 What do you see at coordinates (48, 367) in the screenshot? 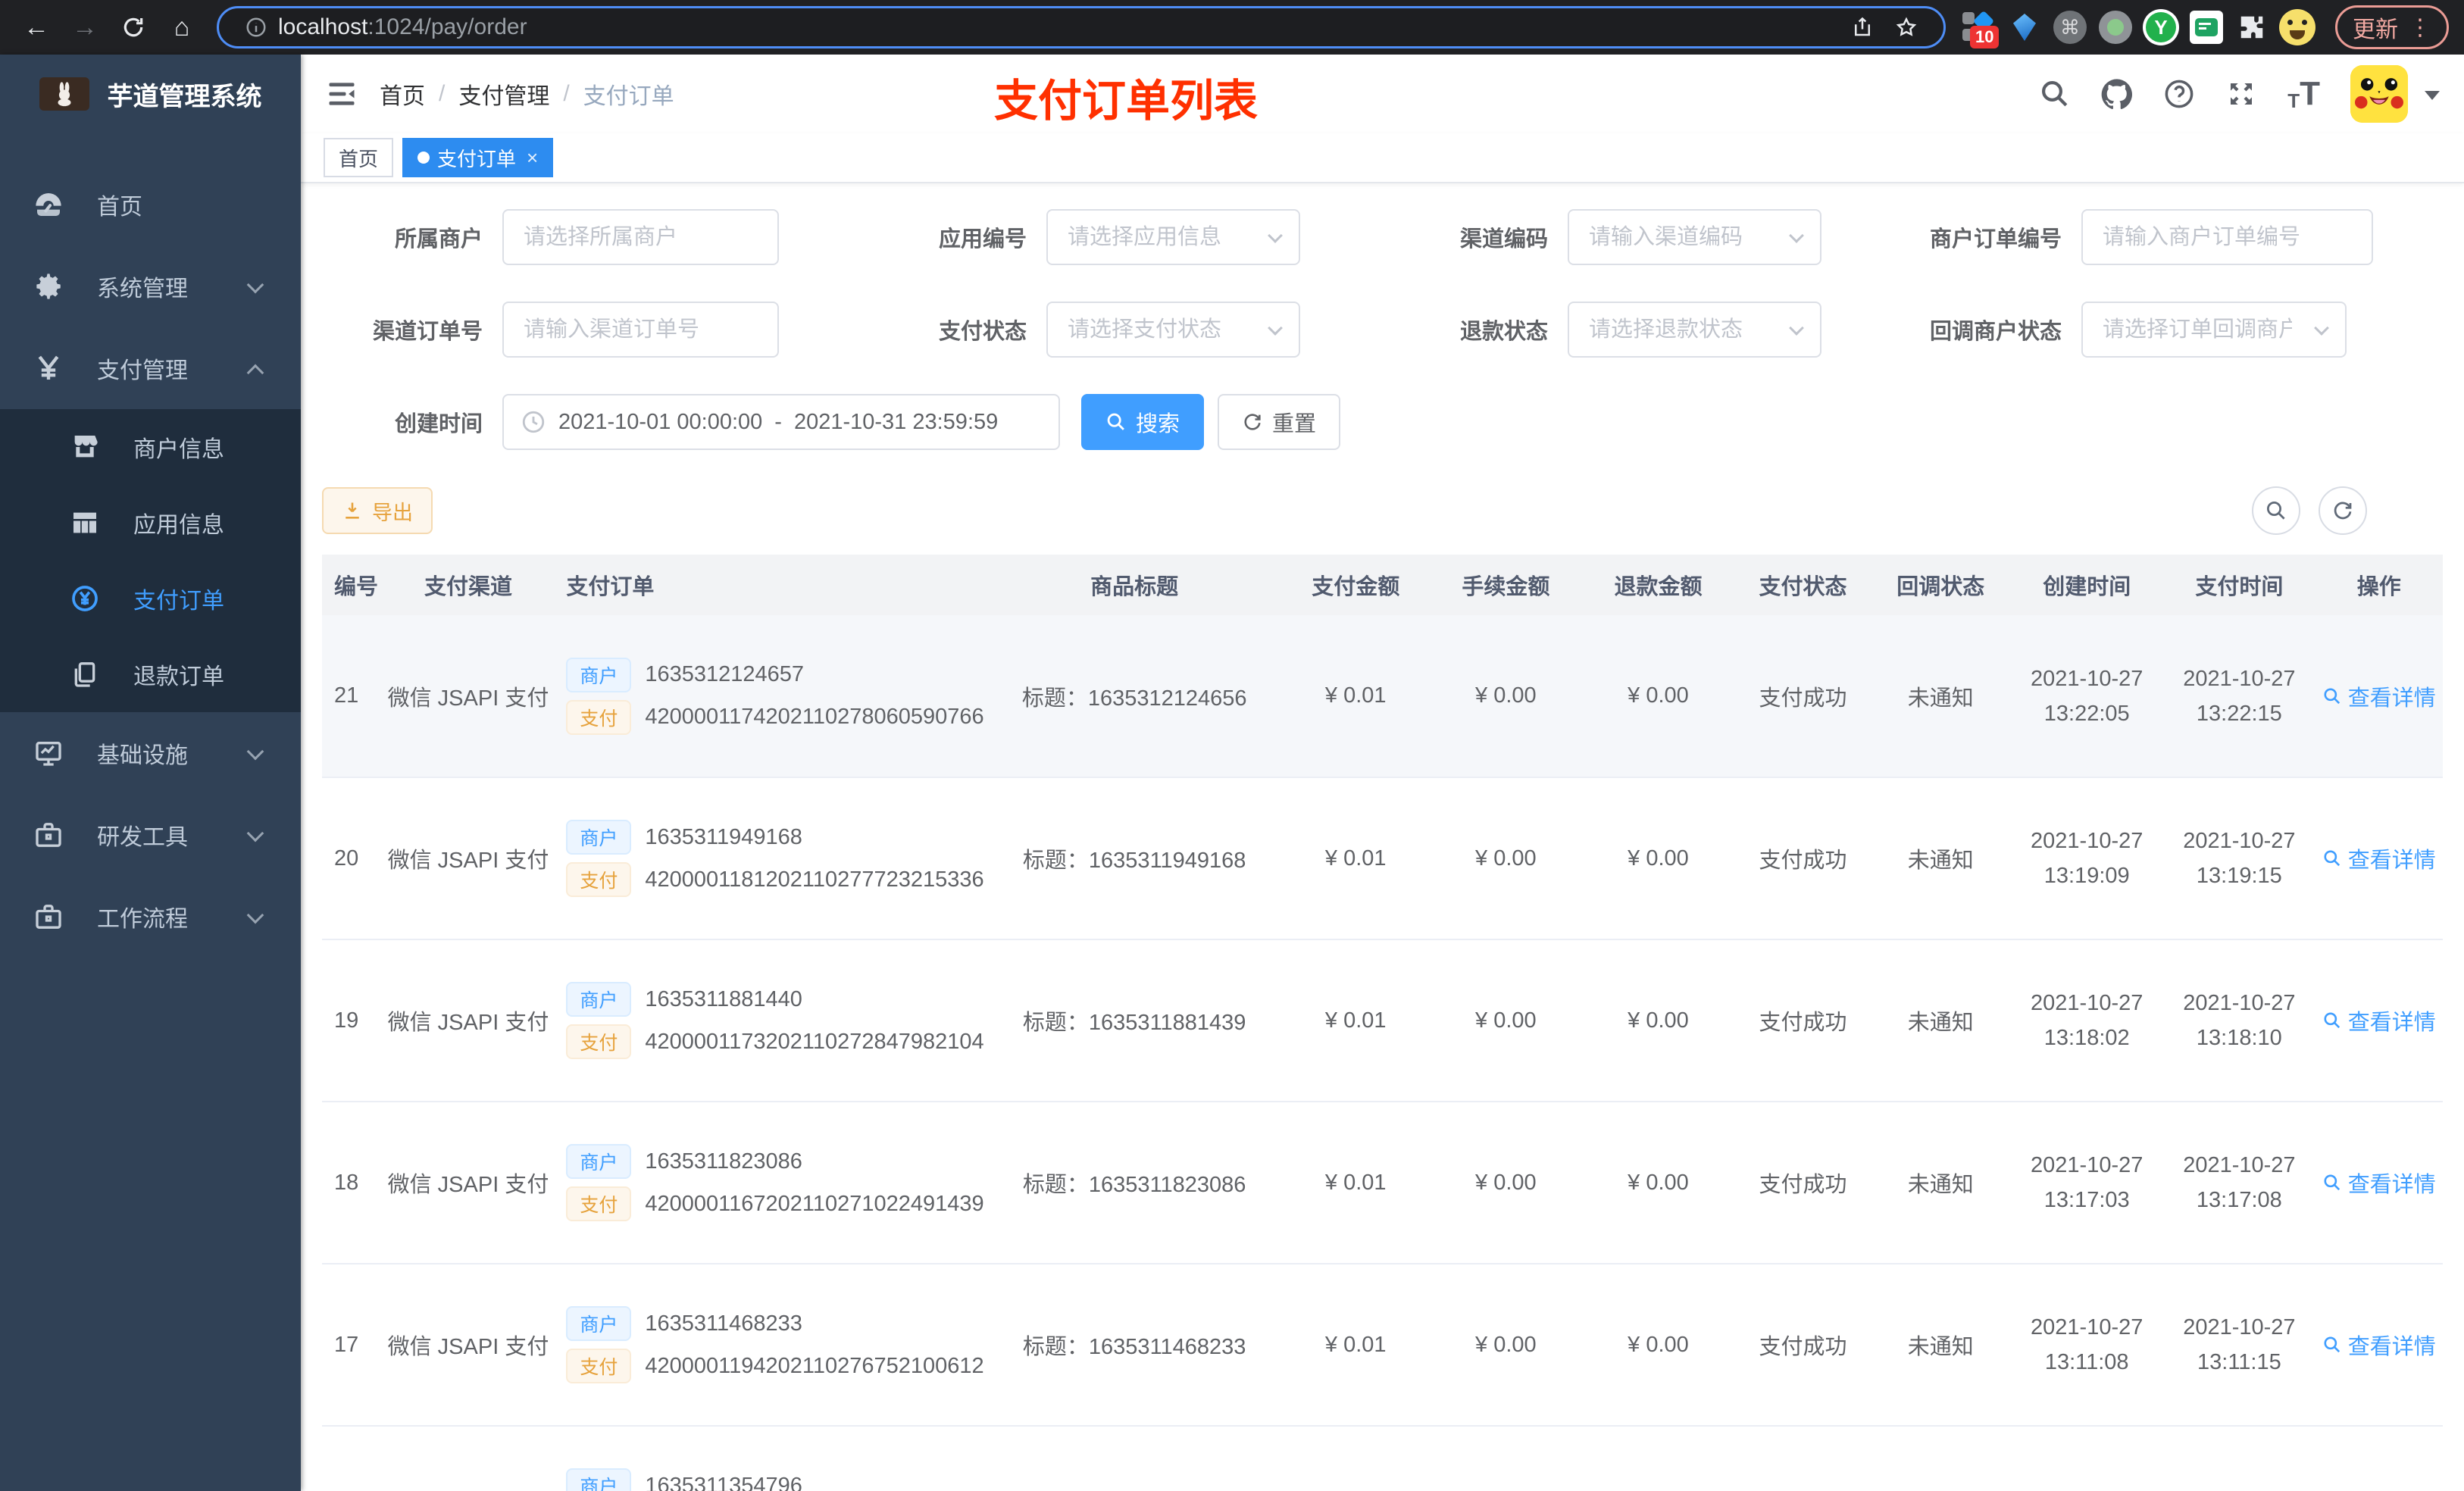
I see `yen-icon` at bounding box center [48, 367].